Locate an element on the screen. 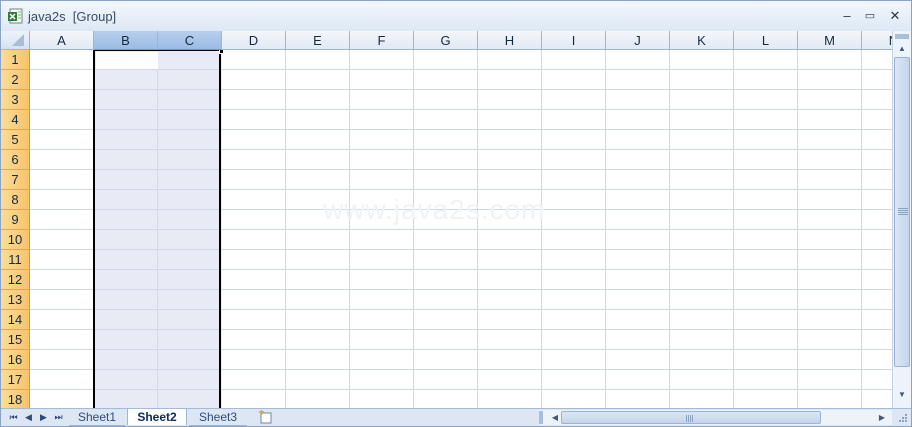 This screenshot has height=427, width=912. scroll-up-icon: ▲ is located at coordinates (902, 49).